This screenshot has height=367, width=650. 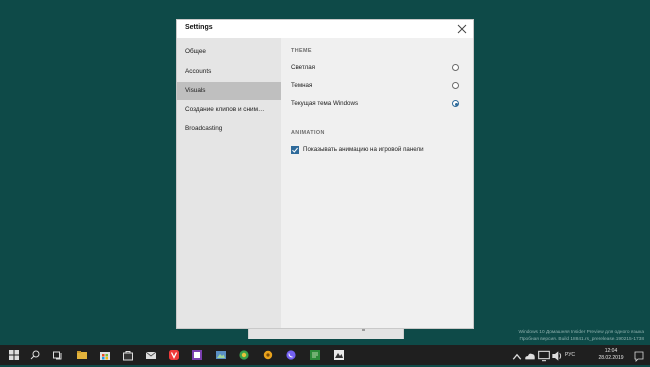 I want to click on notepad-icon, so click(x=315, y=355).